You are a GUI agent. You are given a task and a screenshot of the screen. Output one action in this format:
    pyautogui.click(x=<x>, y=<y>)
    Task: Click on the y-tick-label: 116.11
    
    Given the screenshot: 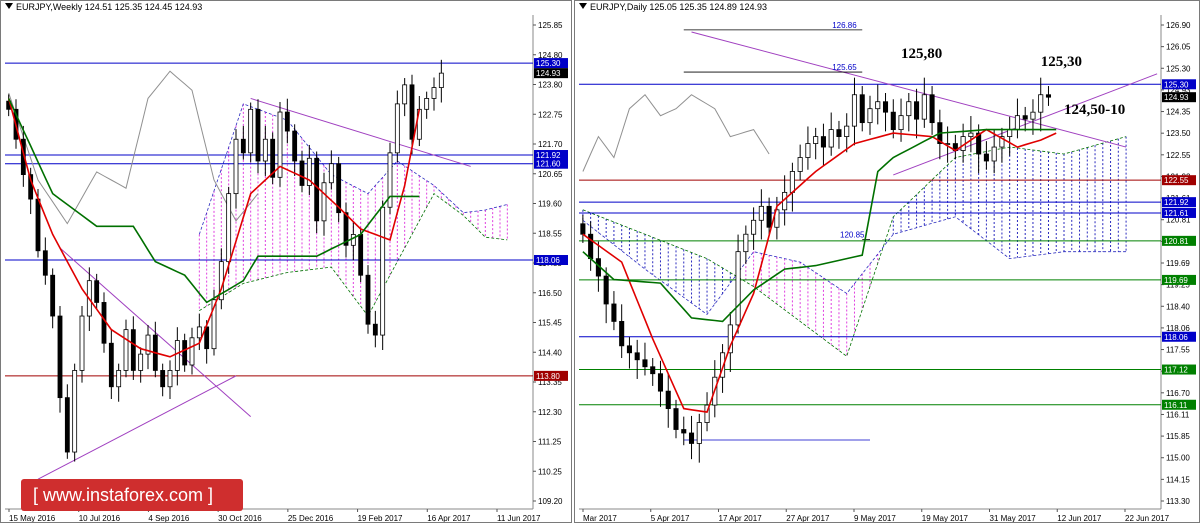 What is the action you would take?
    pyautogui.click(x=1178, y=414)
    